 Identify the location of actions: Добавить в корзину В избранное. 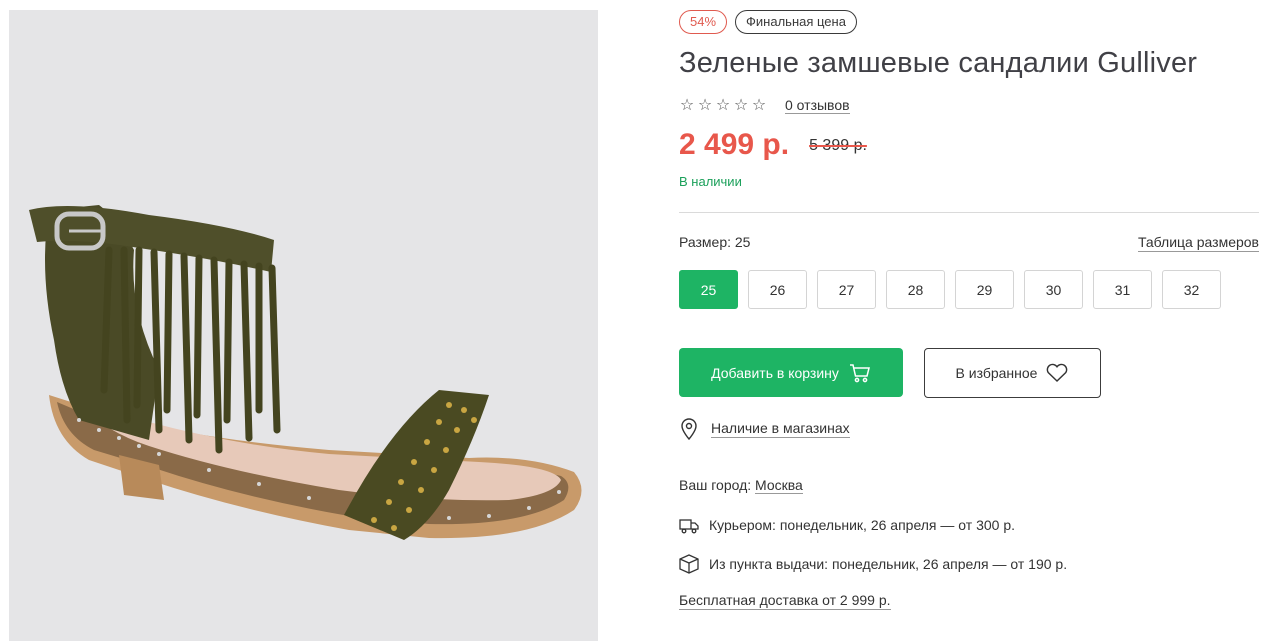
(890, 373).